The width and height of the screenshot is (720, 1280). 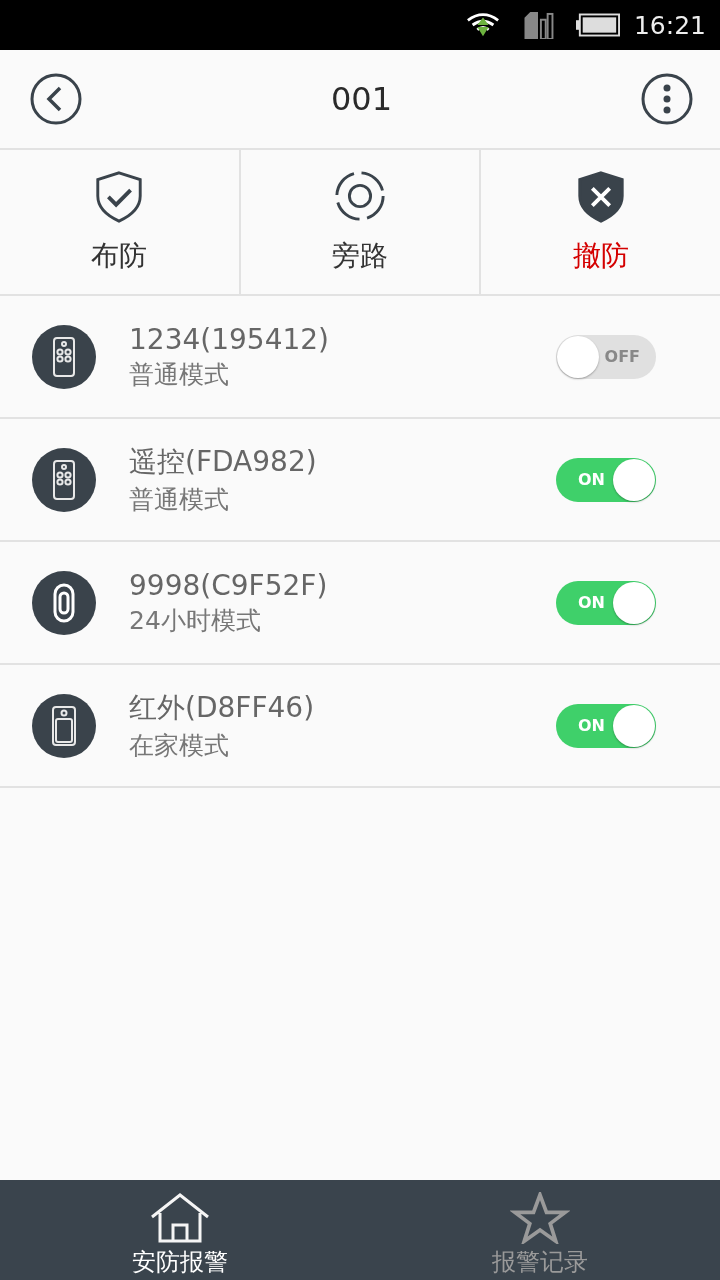 I want to click on wifi-icon, so click(x=482, y=25).